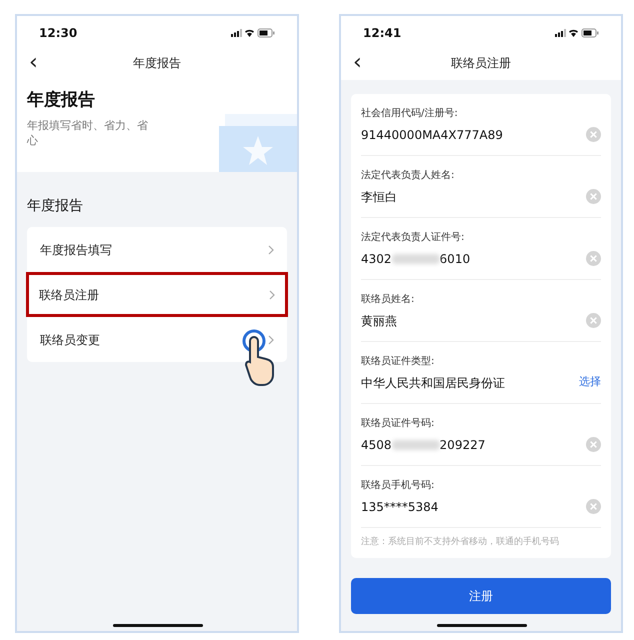 The height and width of the screenshot is (640, 634). Describe the element at coordinates (399, 507) in the screenshot. I see `field-value: 135****5384` at that location.